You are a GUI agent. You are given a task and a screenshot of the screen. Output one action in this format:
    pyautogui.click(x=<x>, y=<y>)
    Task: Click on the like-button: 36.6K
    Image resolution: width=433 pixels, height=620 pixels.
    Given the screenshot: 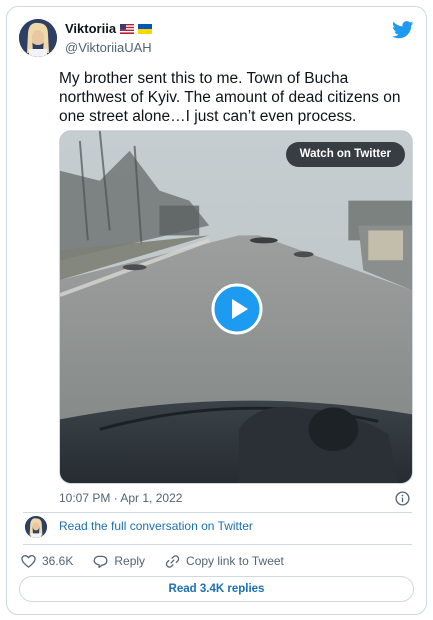 What is the action you would take?
    pyautogui.click(x=47, y=561)
    